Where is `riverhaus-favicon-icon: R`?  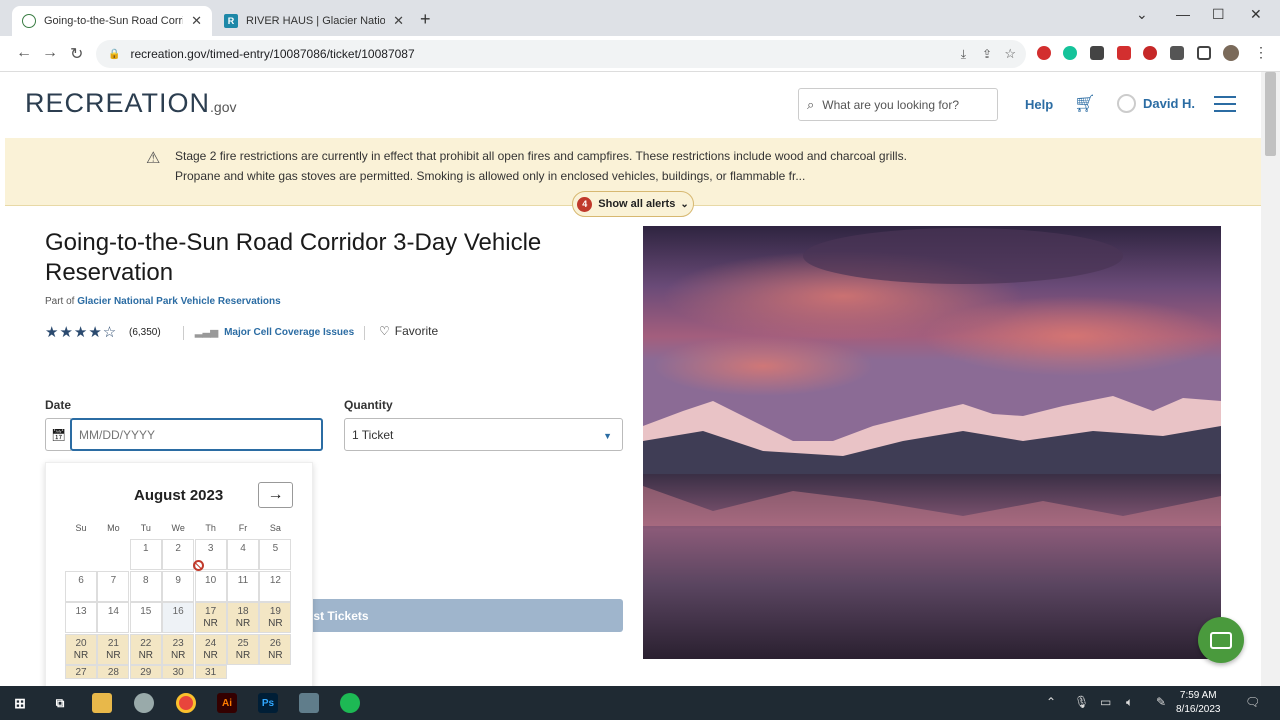
riverhaus-favicon-icon: R is located at coordinates (231, 21).